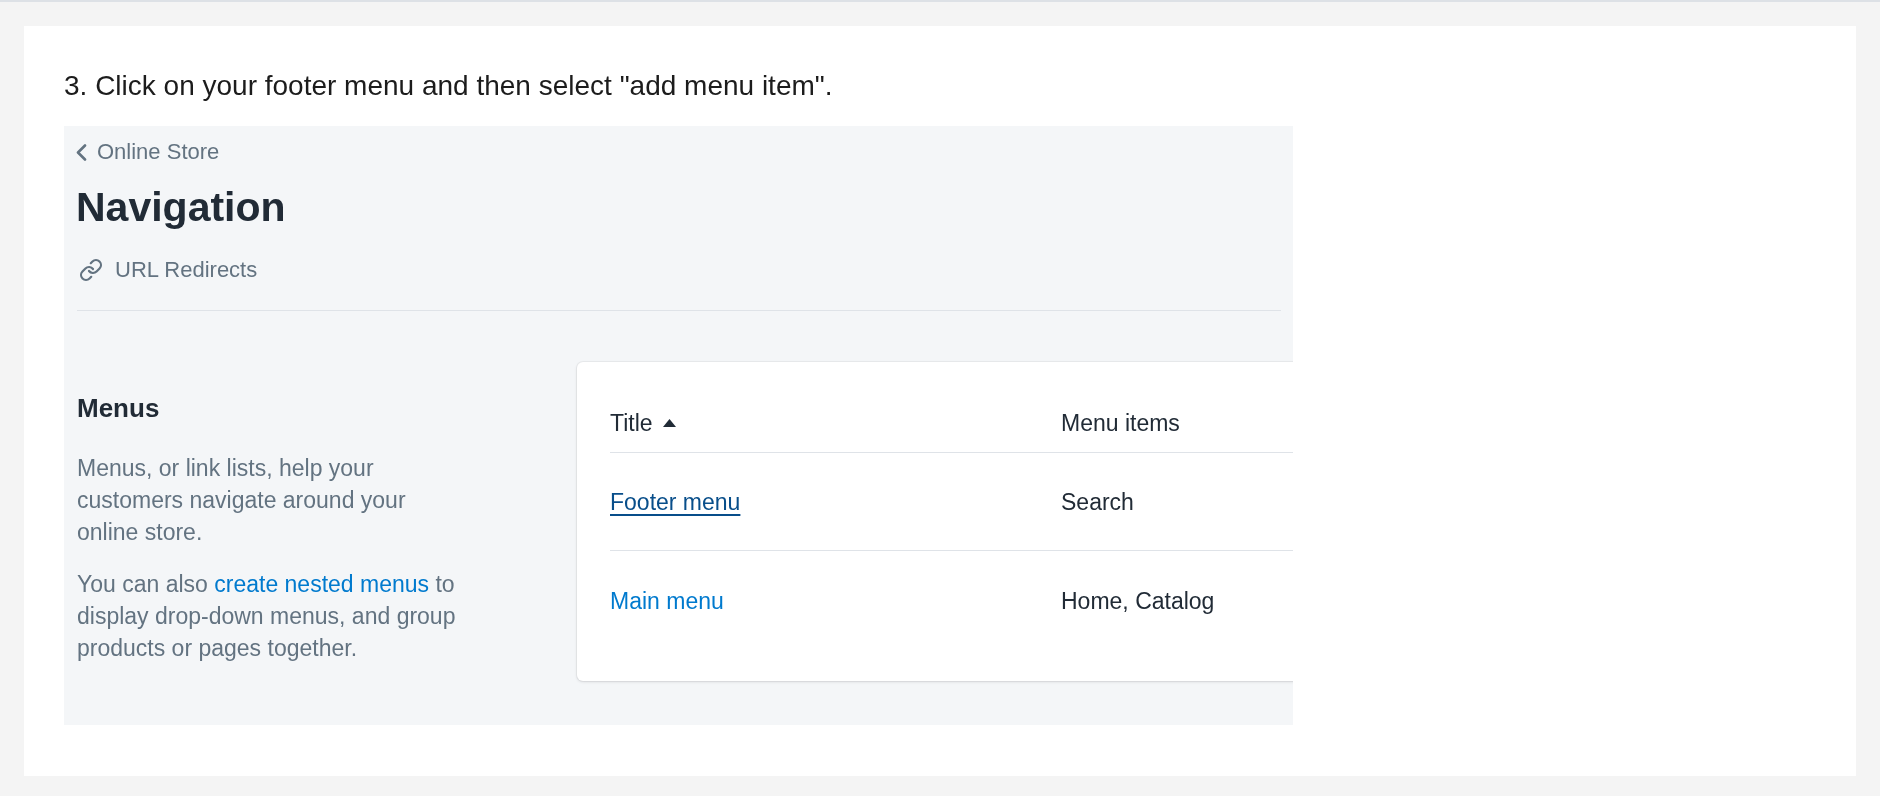 The image size is (1880, 796). What do you see at coordinates (91, 270) in the screenshot?
I see `link-icon` at bounding box center [91, 270].